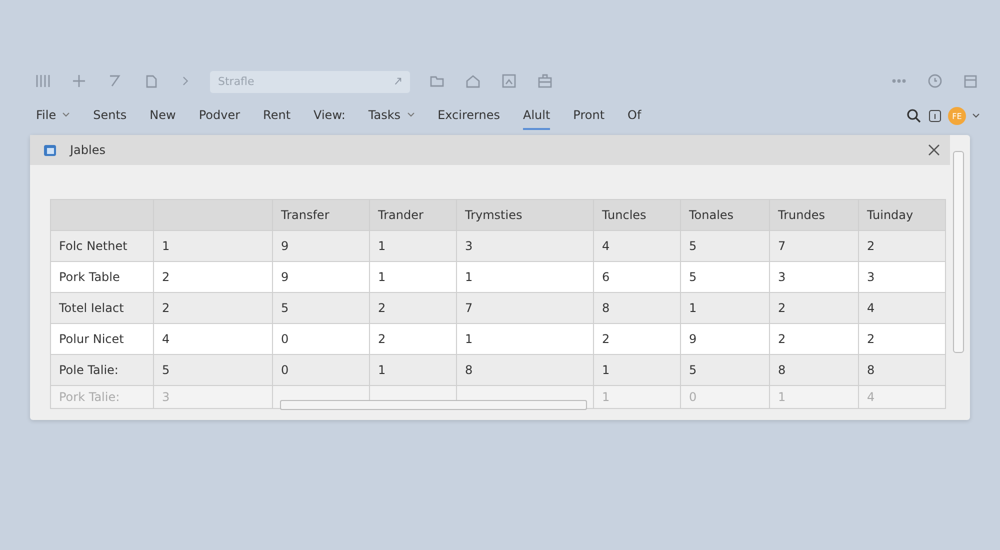  I want to click on menu-tab: Pront, so click(589, 116).